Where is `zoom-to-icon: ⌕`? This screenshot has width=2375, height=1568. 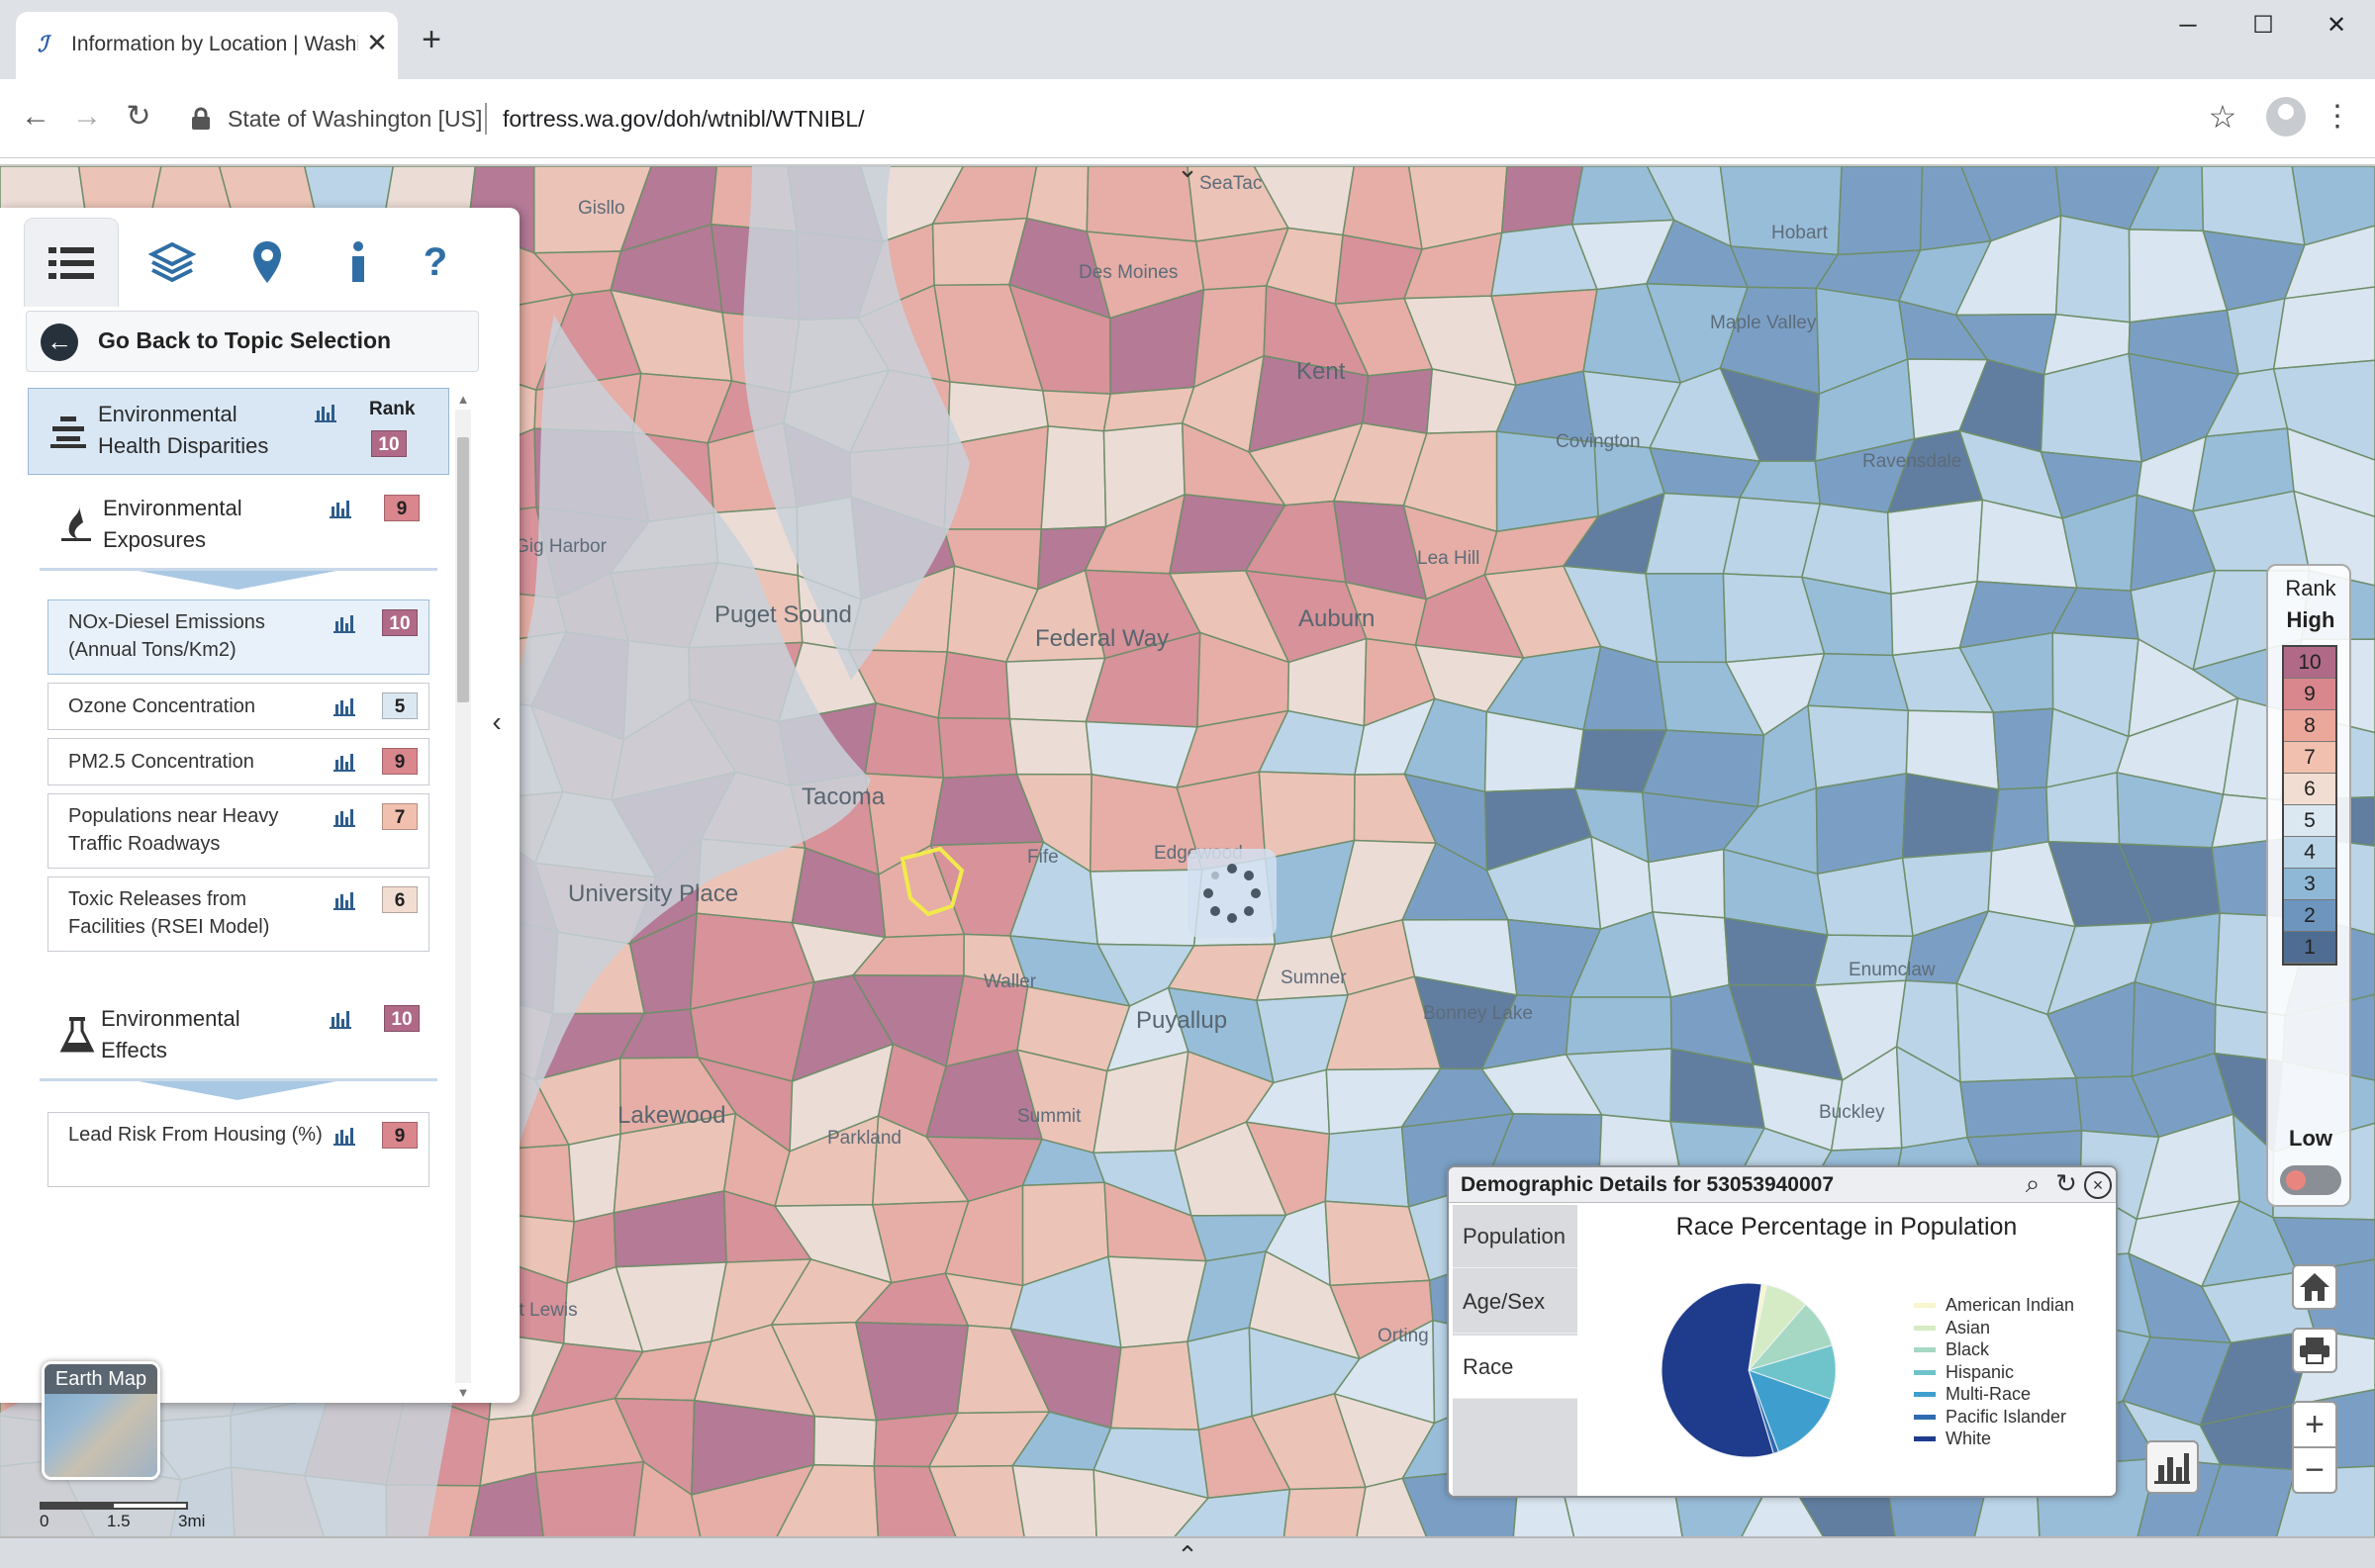
zoom-to-icon: ⌕ is located at coordinates (2033, 1184).